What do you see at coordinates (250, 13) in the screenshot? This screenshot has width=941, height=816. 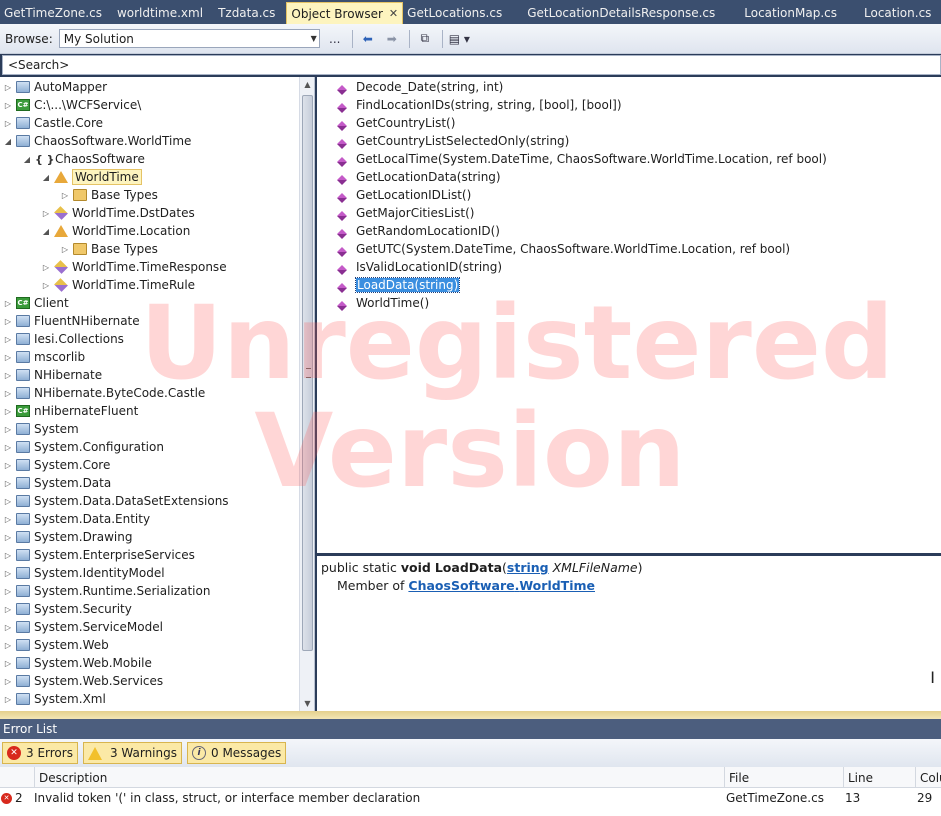 I see `tab-tzdata: Tzdata.cs` at bounding box center [250, 13].